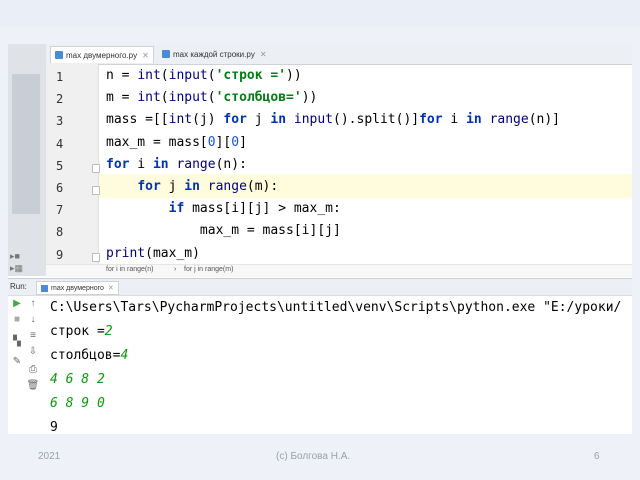 The image size is (640, 480). Describe the element at coordinates (320, 13) in the screenshot. I see `slide-top-band` at that location.